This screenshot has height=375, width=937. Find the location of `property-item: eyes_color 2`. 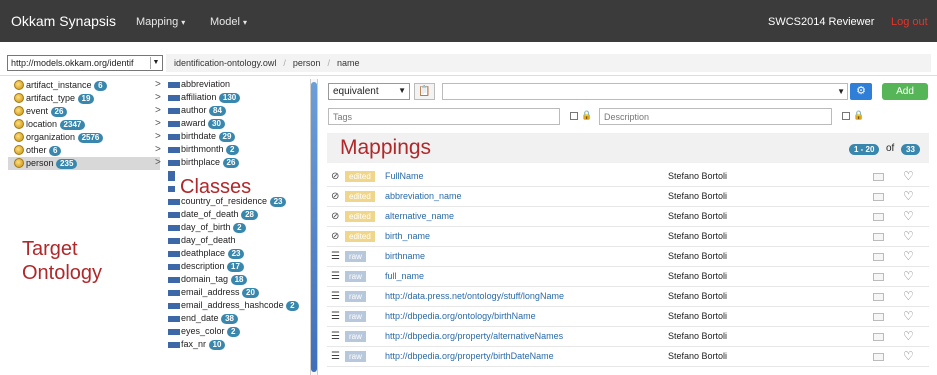

property-item: eyes_color 2 is located at coordinates (235, 332).